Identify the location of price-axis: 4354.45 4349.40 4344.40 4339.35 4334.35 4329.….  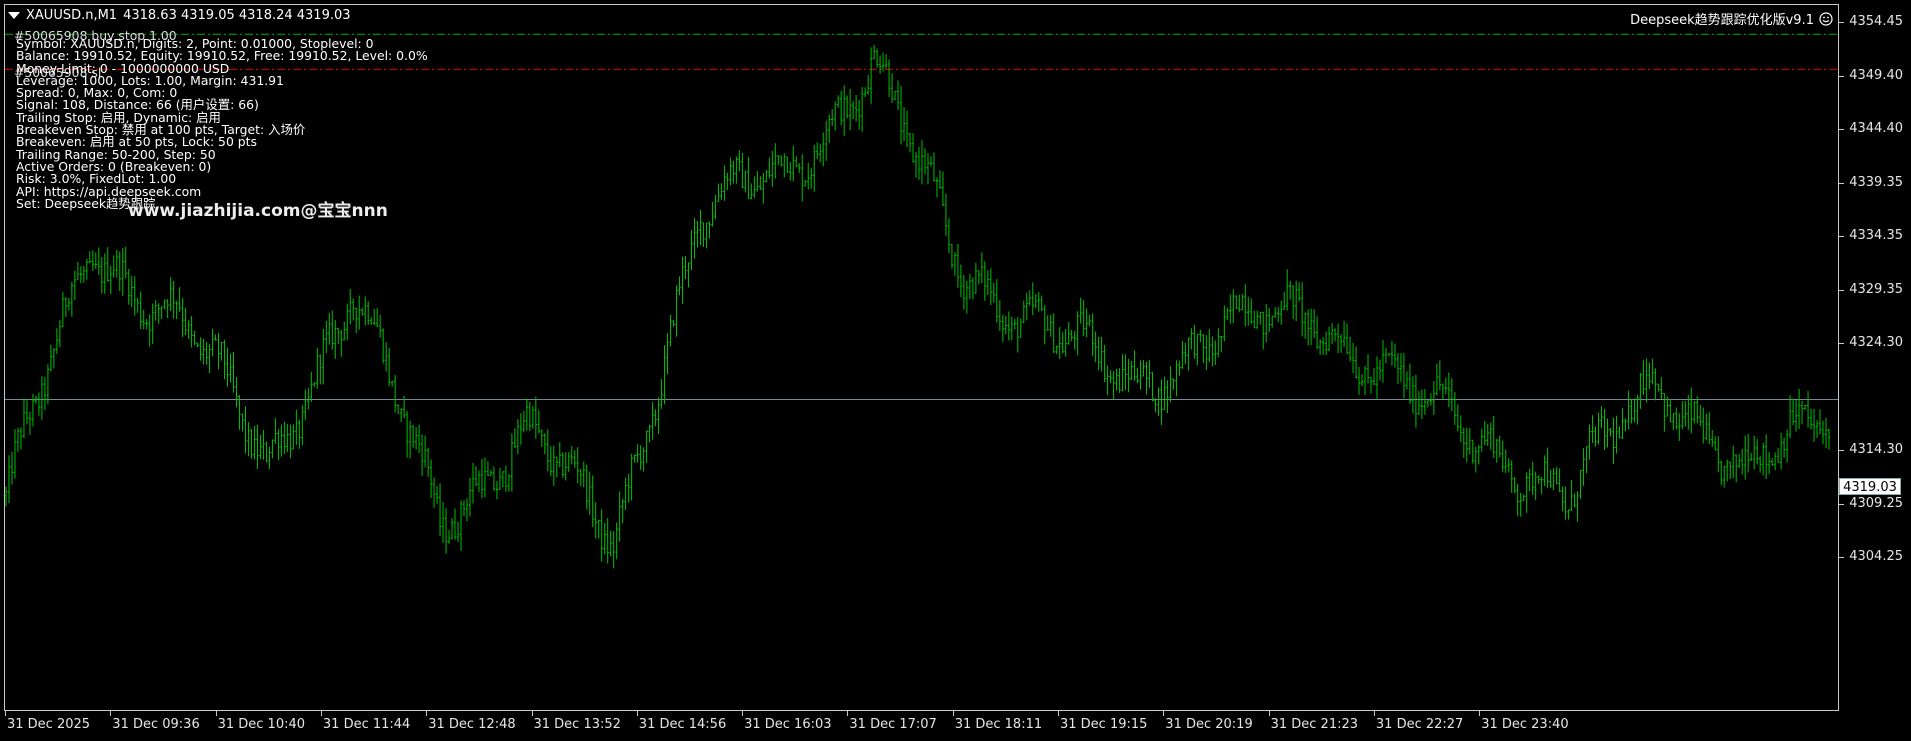
(1873, 357).